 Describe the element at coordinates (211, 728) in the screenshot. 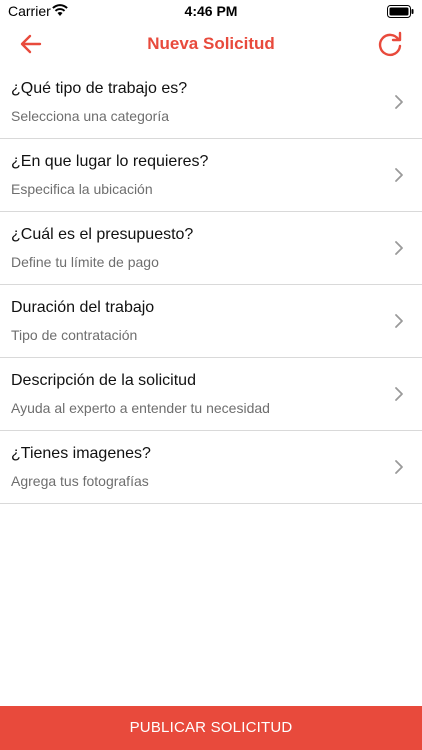

I see `publish-request-button: PUBLICAR SOLICITUD` at that location.